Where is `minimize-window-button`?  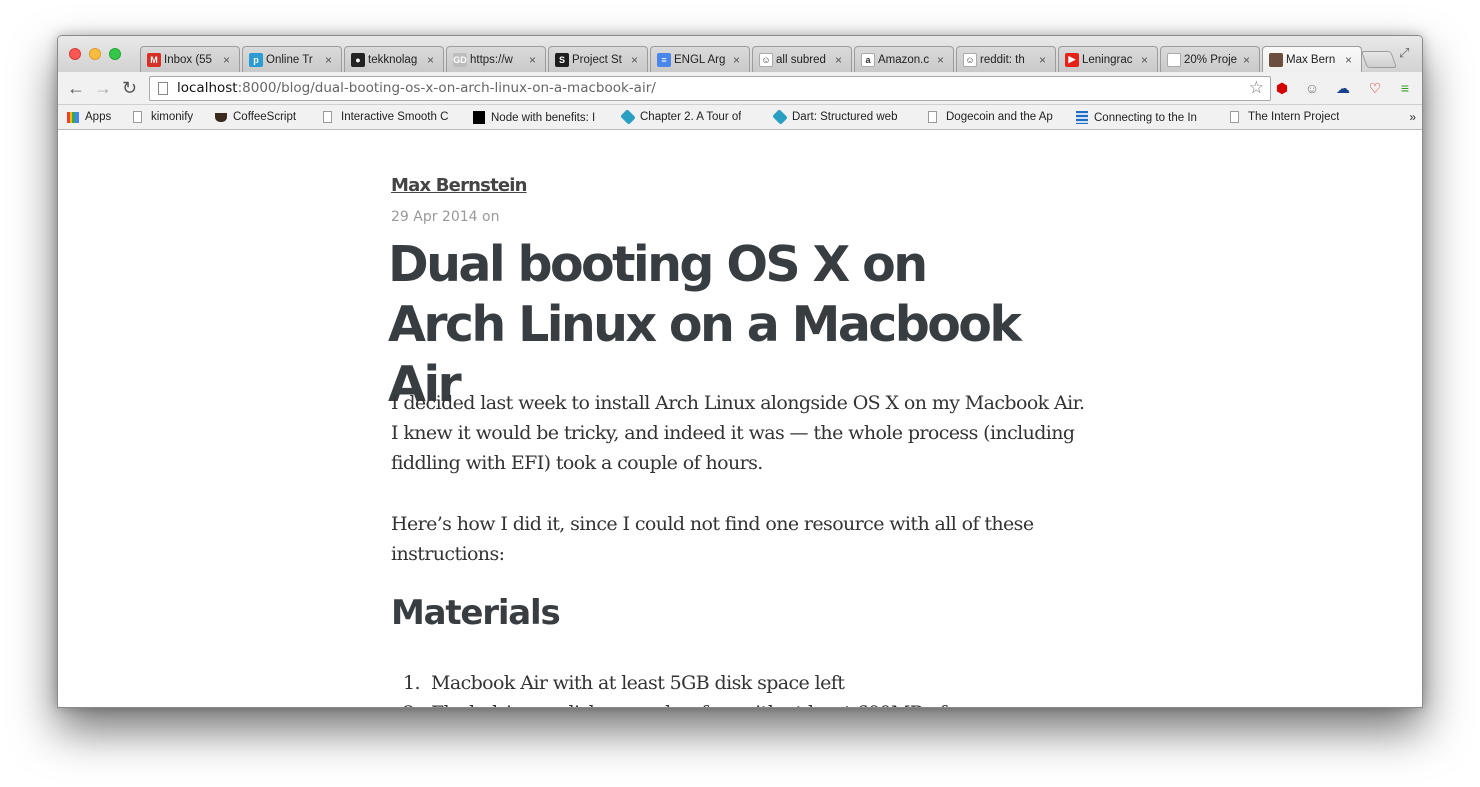
minimize-window-button is located at coordinates (95, 54).